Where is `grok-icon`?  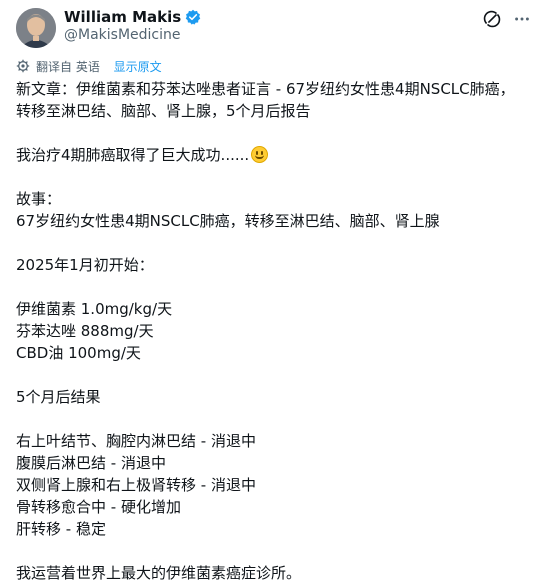 grok-icon is located at coordinates (492, 19).